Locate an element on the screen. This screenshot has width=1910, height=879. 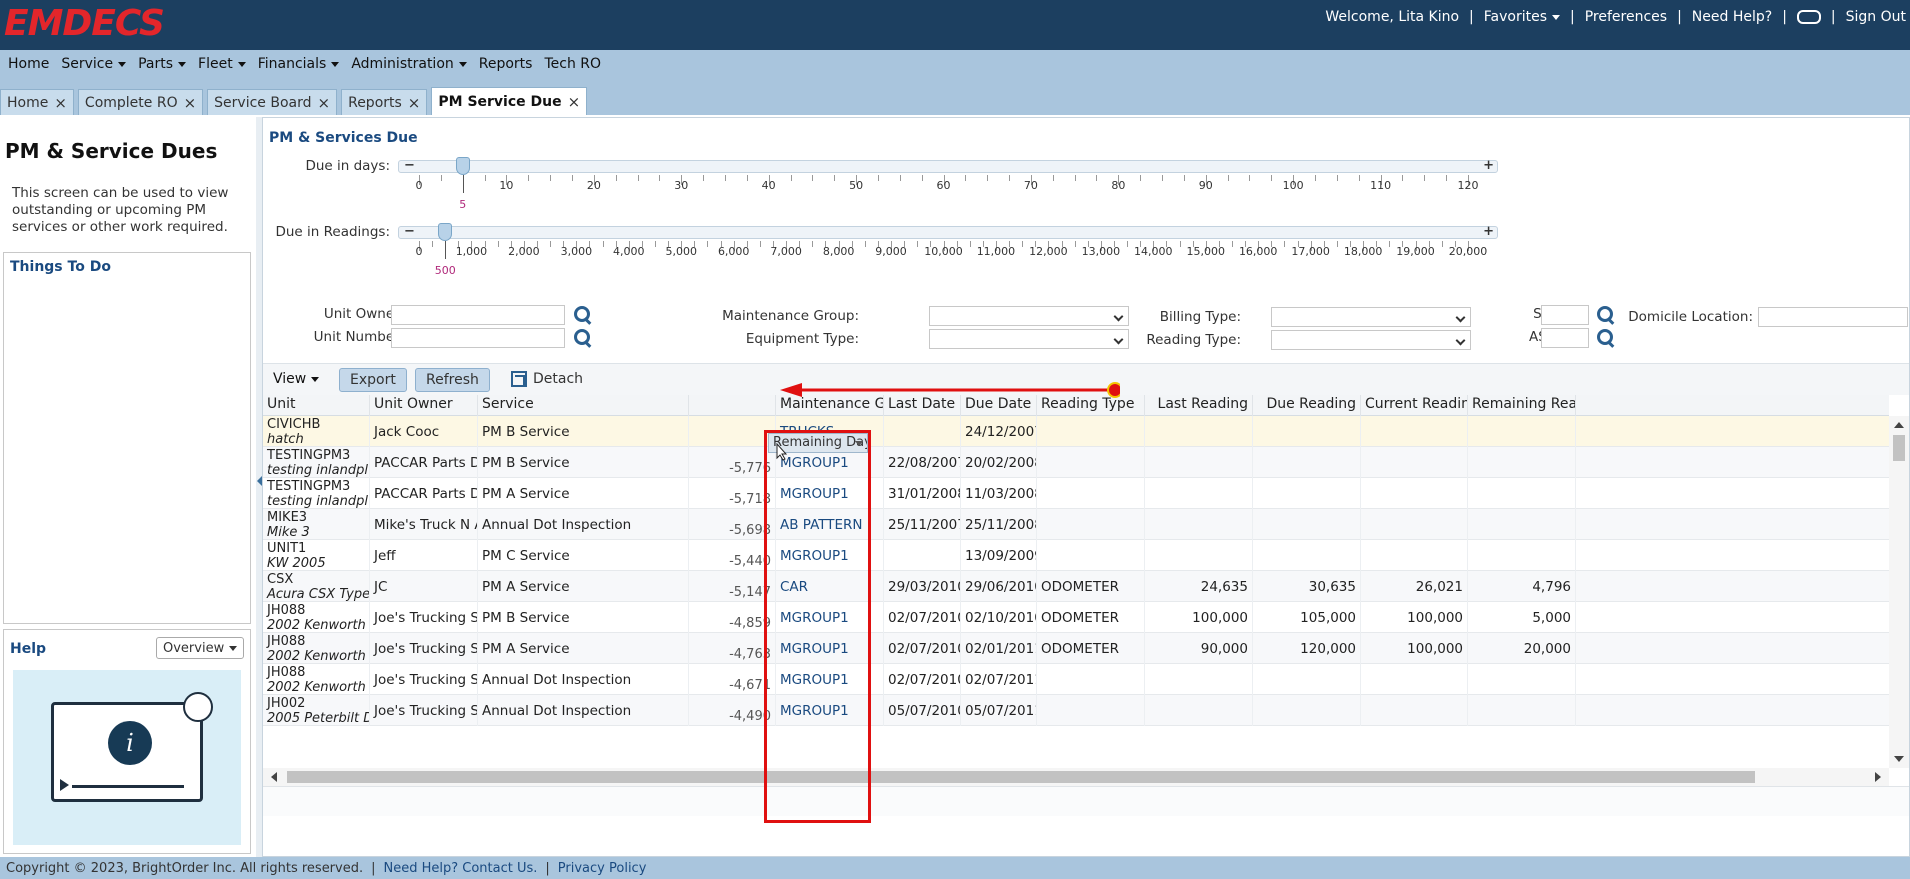
scroll-down-icon is located at coordinates (1899, 759).